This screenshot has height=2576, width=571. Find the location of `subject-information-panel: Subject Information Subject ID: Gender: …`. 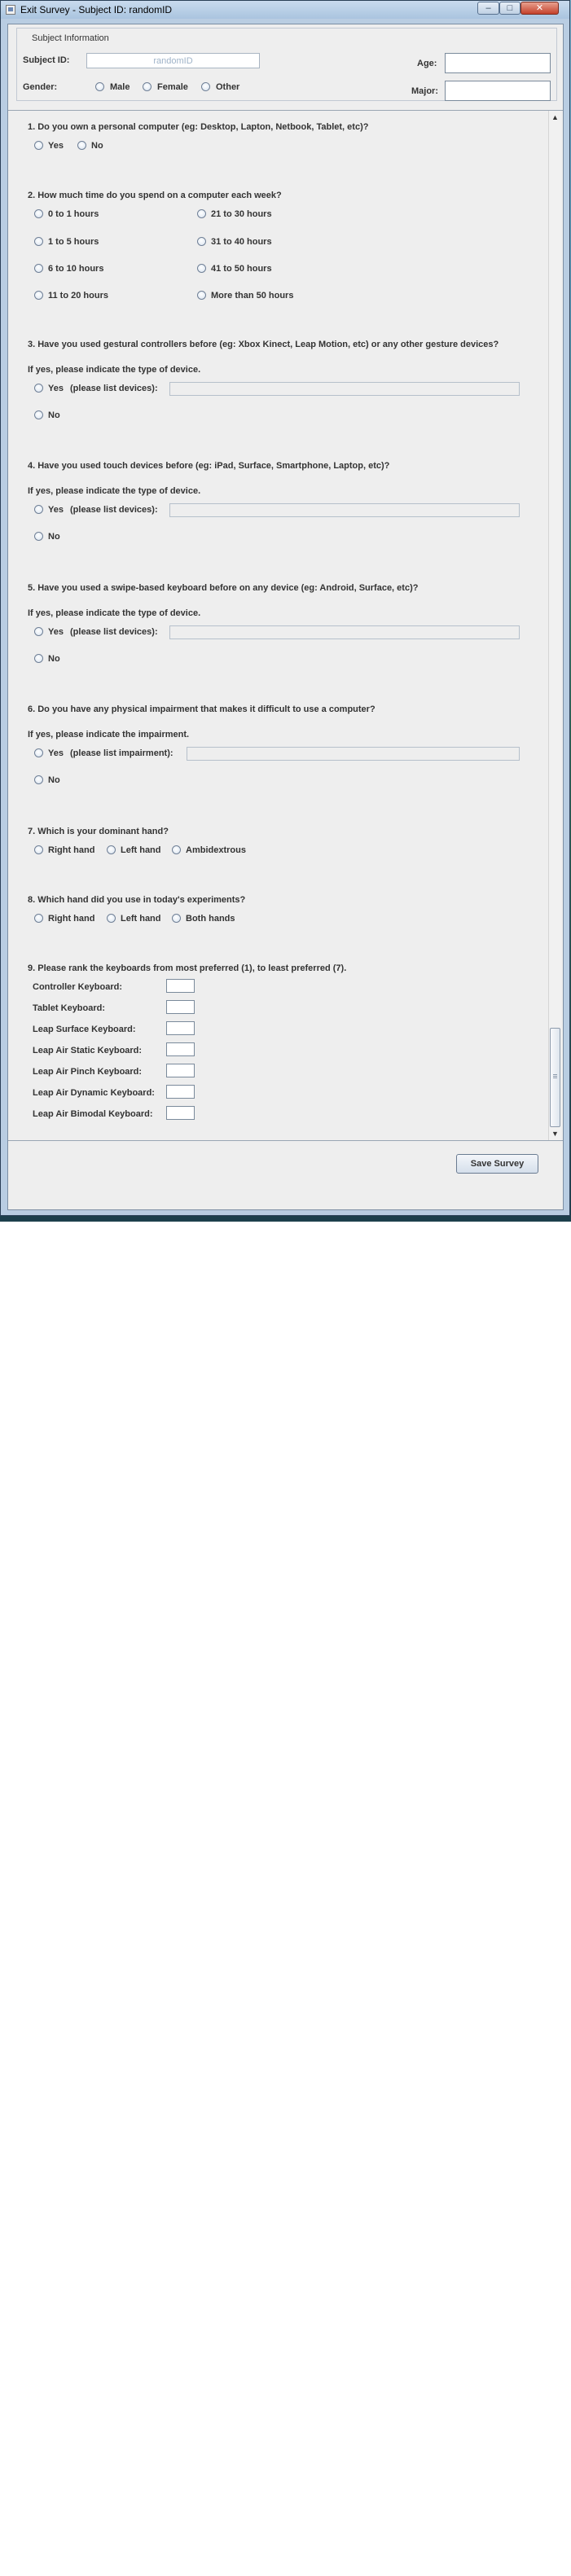

subject-information-panel: Subject Information Subject ID: Gender: … is located at coordinates (286, 64).